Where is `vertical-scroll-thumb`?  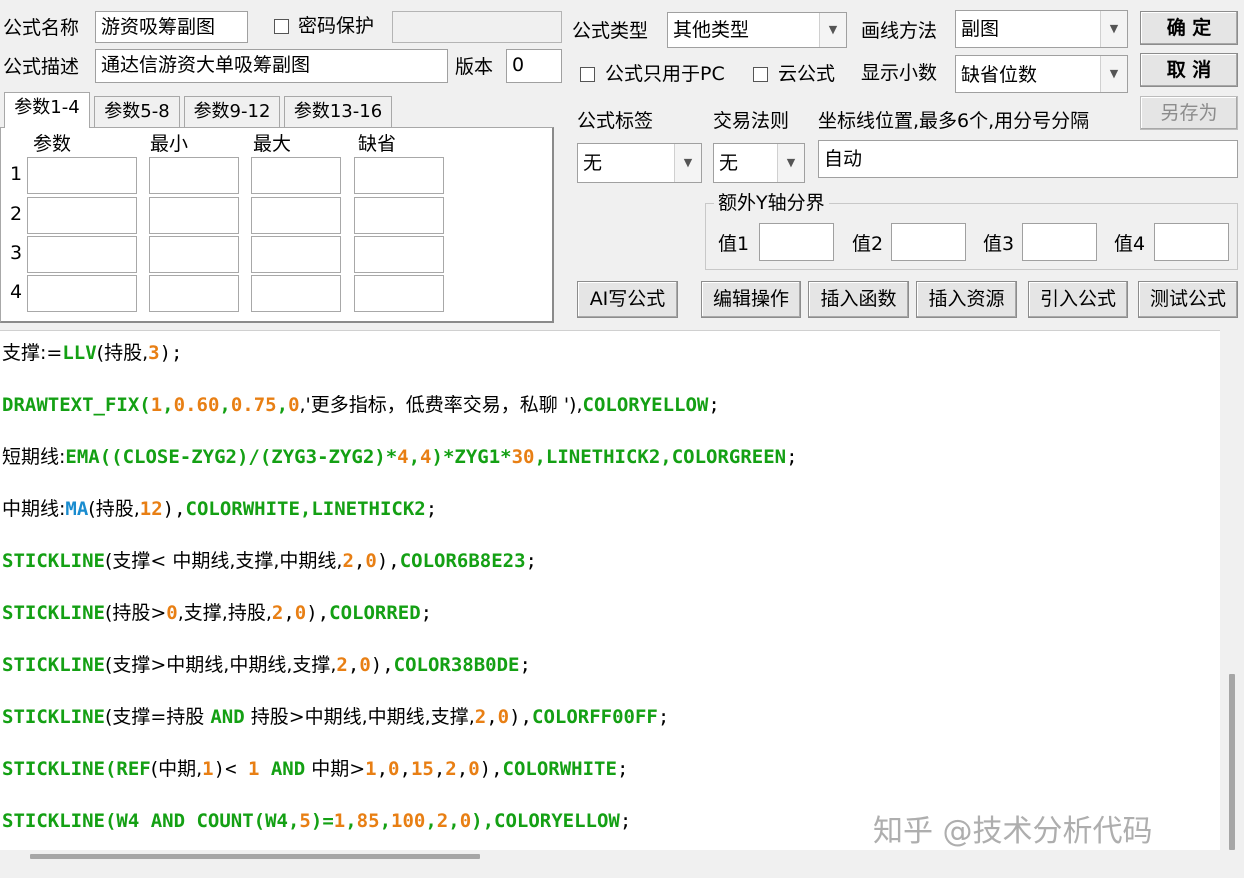 vertical-scroll-thumb is located at coordinates (1232, 762).